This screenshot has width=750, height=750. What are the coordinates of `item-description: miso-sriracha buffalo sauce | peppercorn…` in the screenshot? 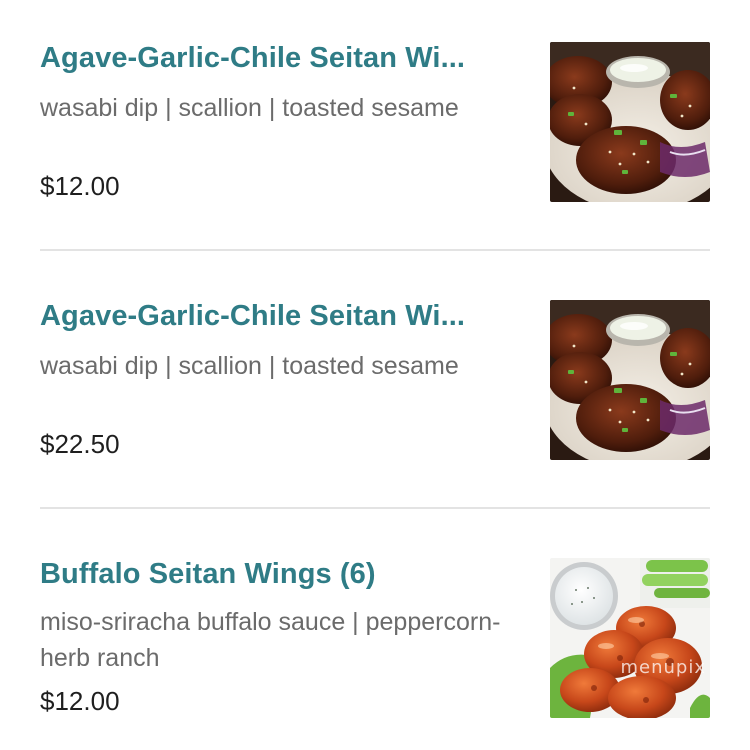 It's located at (270, 640).